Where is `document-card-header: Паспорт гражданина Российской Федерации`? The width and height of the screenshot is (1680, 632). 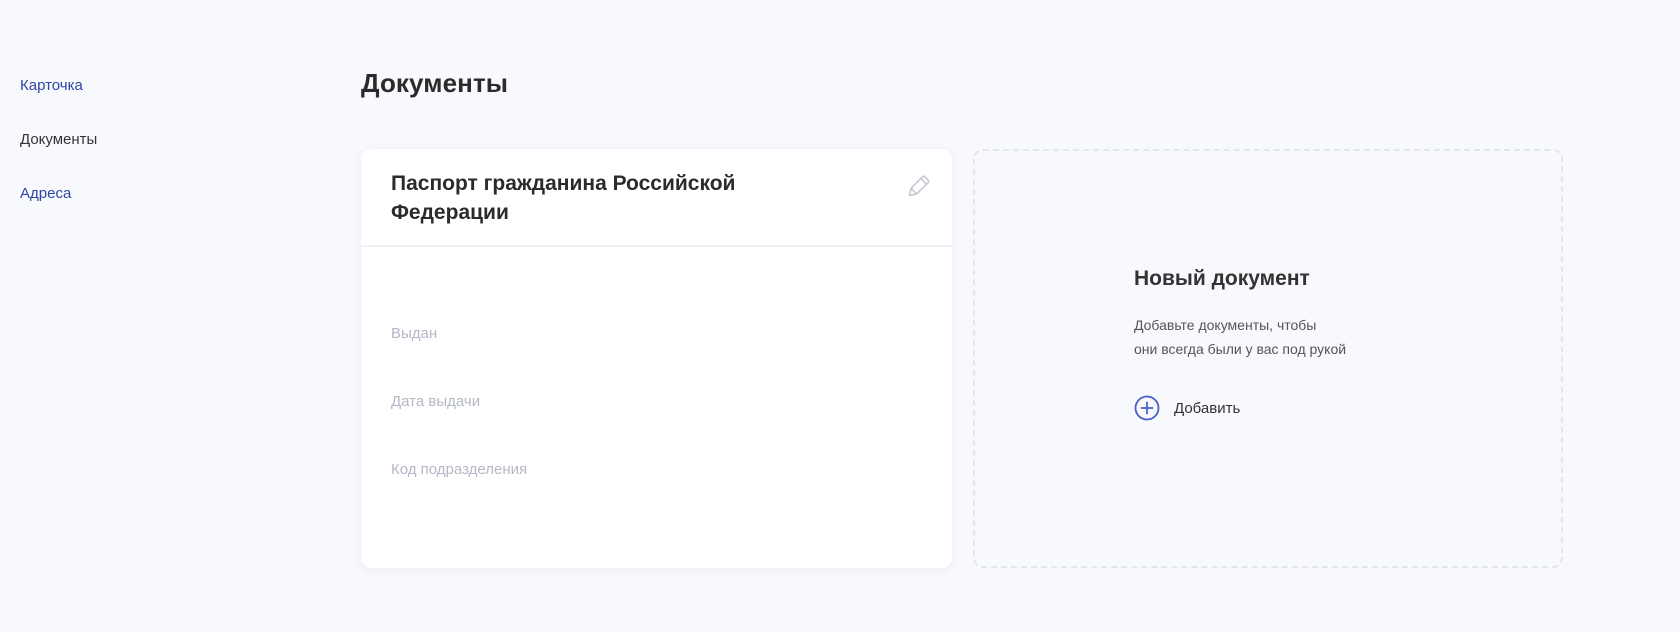
document-card-header: Паспорт гражданина Российской Федерации is located at coordinates (656, 198).